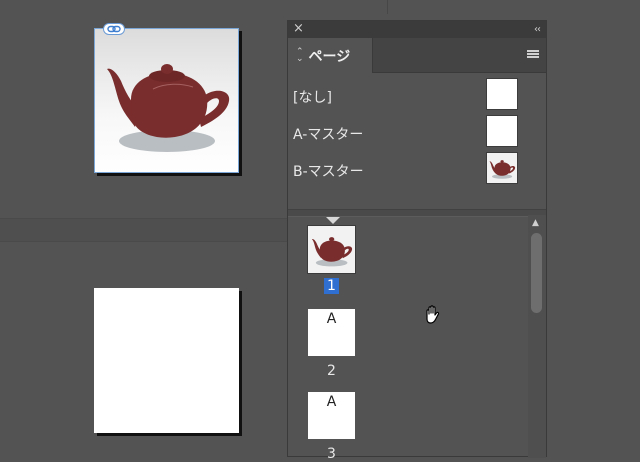 This screenshot has width=640, height=462. What do you see at coordinates (114, 29) in the screenshot?
I see `link-badge-icon` at bounding box center [114, 29].